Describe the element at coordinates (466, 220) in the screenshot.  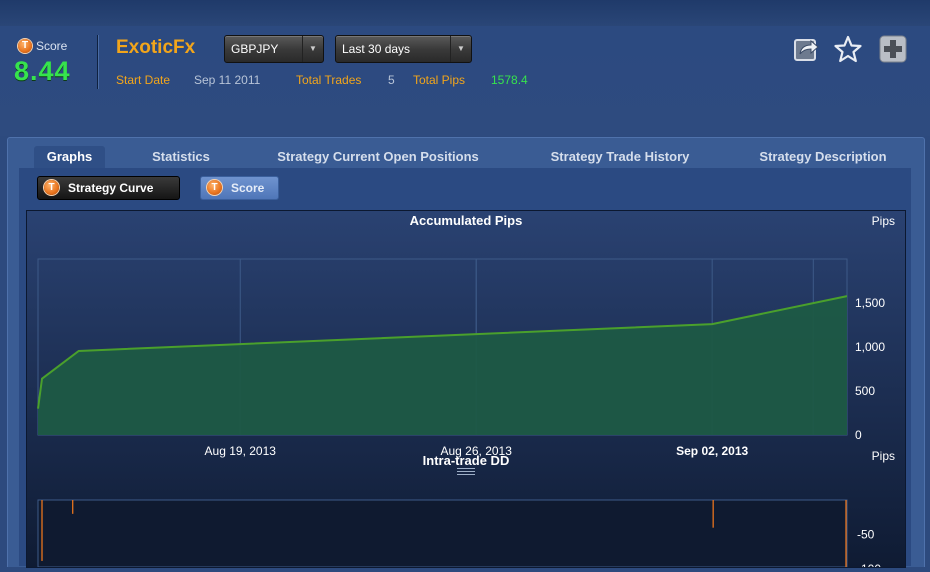
I see `accumulated-pips-title: Accumulated Pips` at that location.